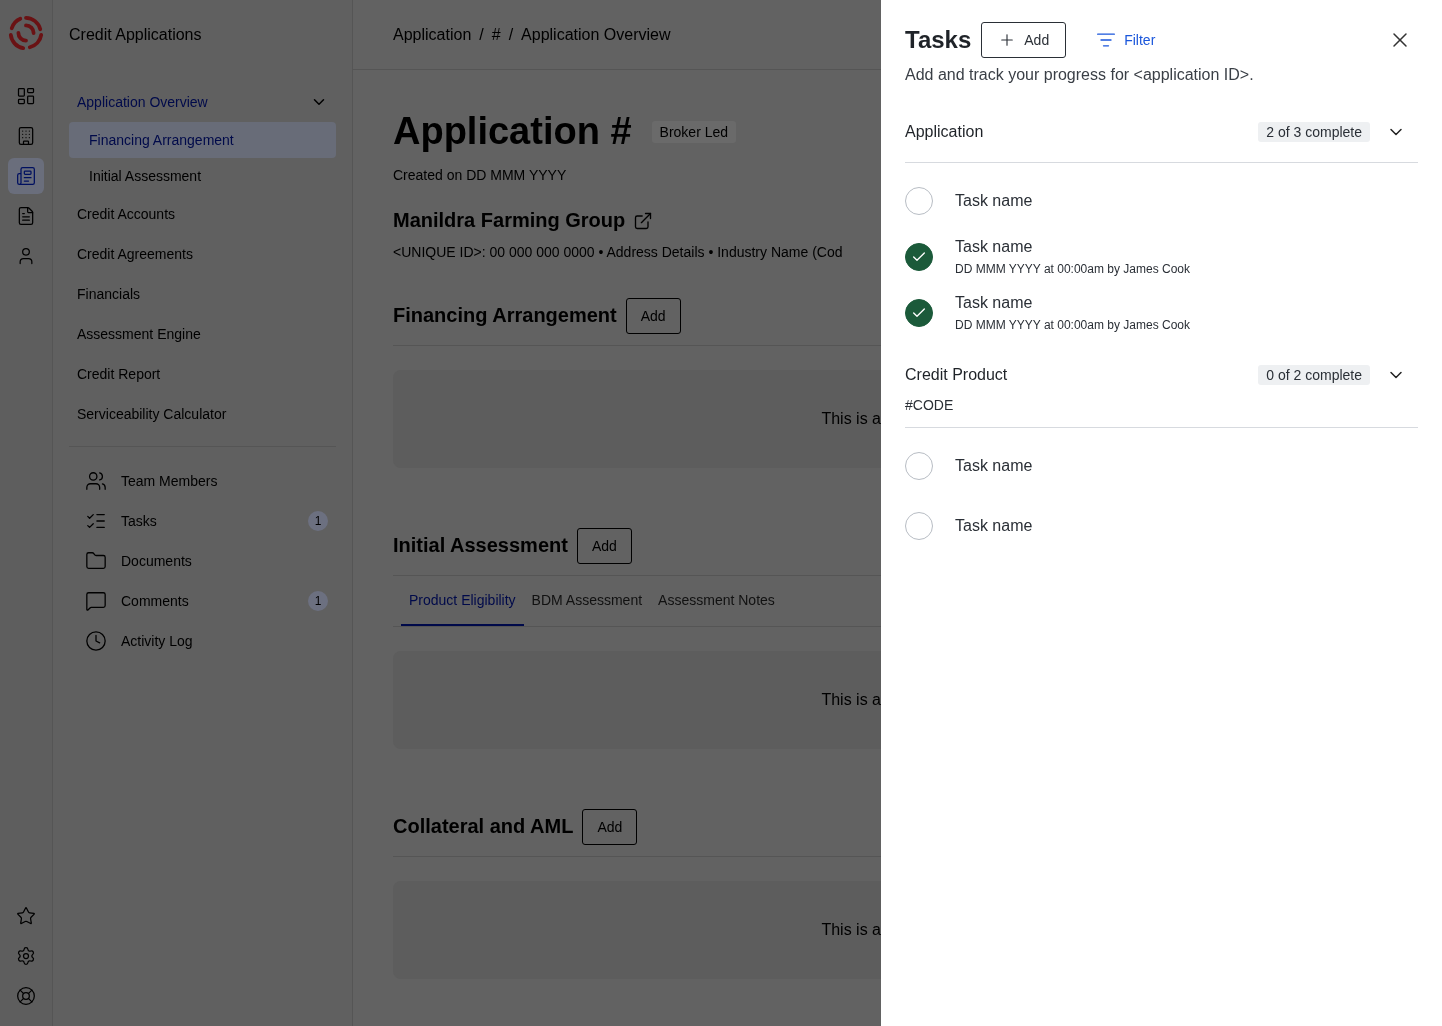  Describe the element at coordinates (509, 220) in the screenshot. I see `company-name: Manildra Farming Group` at that location.